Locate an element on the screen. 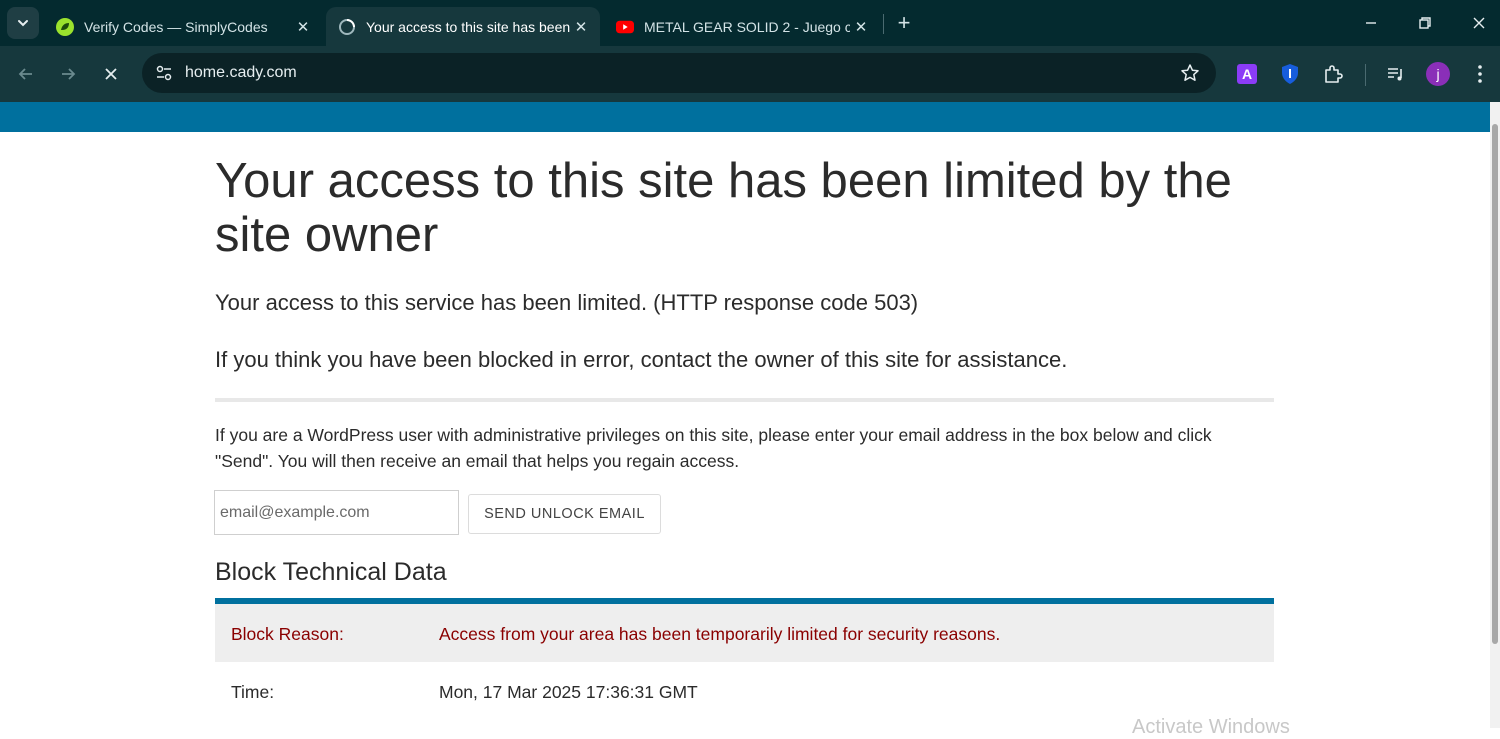  scrollbar-thumb is located at coordinates (1495, 384).